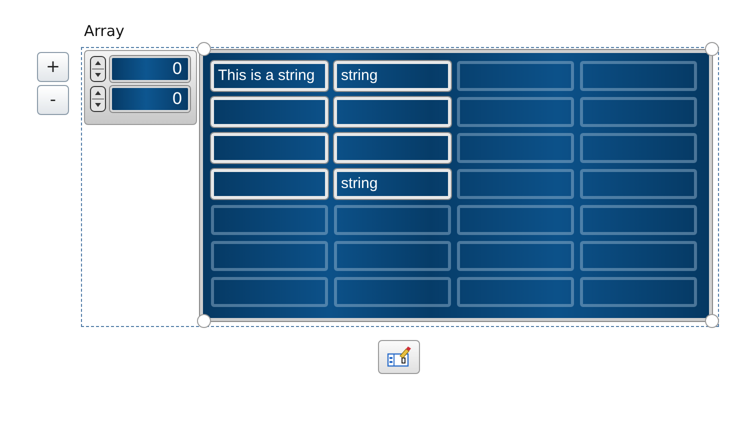 Image resolution: width=744 pixels, height=433 pixels. What do you see at coordinates (269, 76) in the screenshot?
I see `string-field: This is a string` at bounding box center [269, 76].